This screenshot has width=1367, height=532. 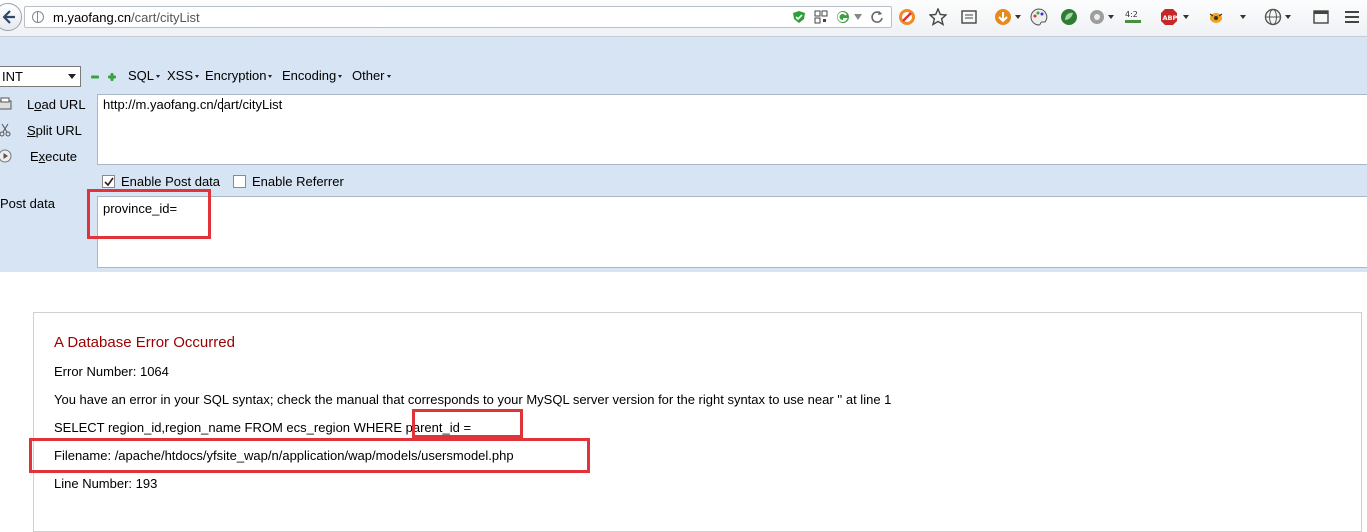 I want to click on palette-icon, so click(x=1039, y=17).